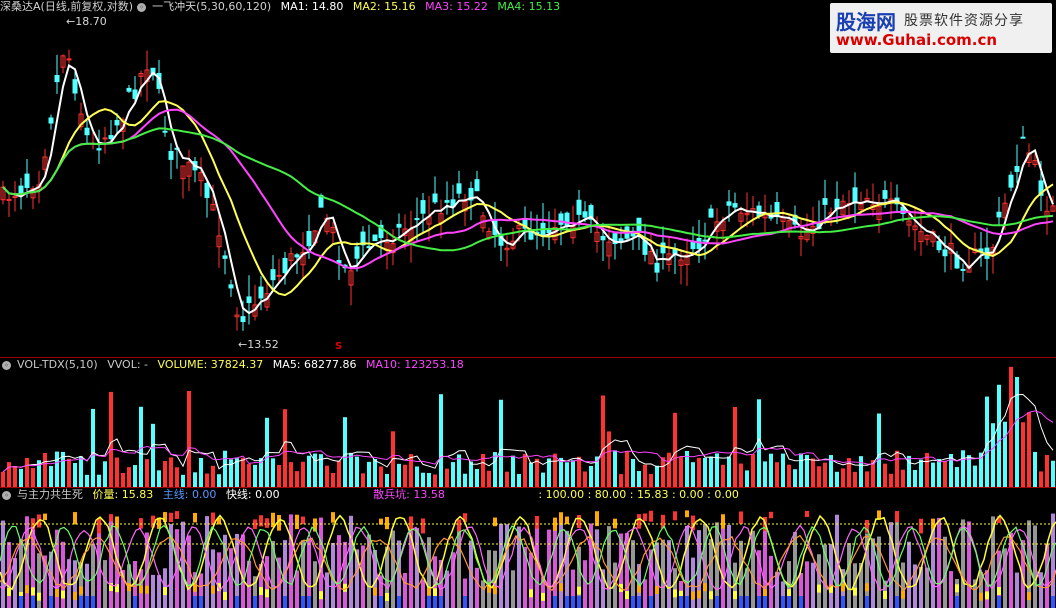  What do you see at coordinates (258, 344) in the screenshot?
I see `low-price-label: ←13.52` at bounding box center [258, 344].